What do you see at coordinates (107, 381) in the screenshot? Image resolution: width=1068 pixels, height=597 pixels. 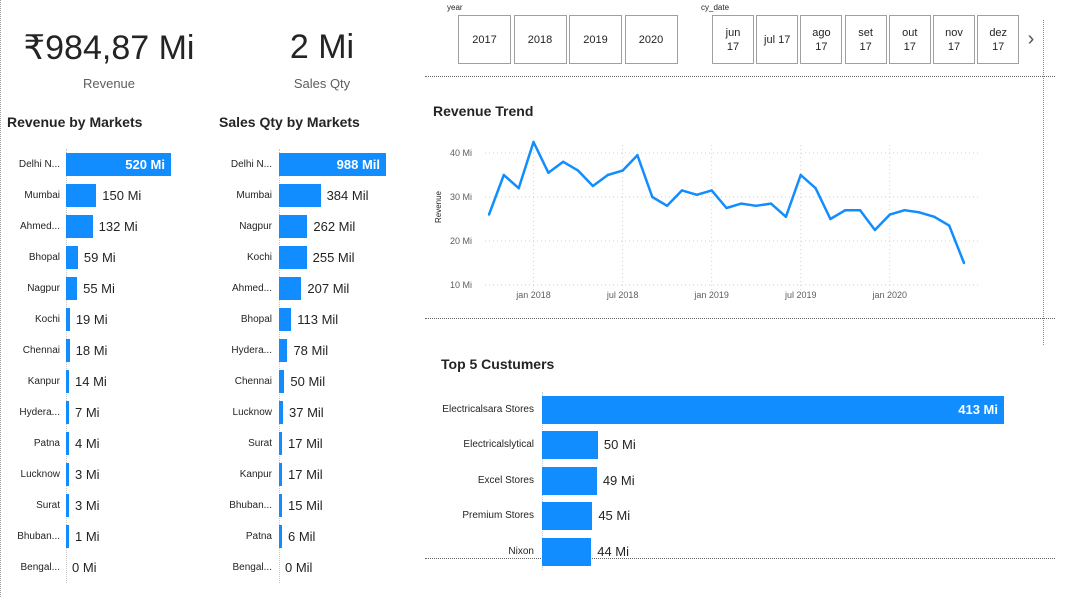 I see `bar-row: Kanpur 14 Mi` at bounding box center [107, 381].